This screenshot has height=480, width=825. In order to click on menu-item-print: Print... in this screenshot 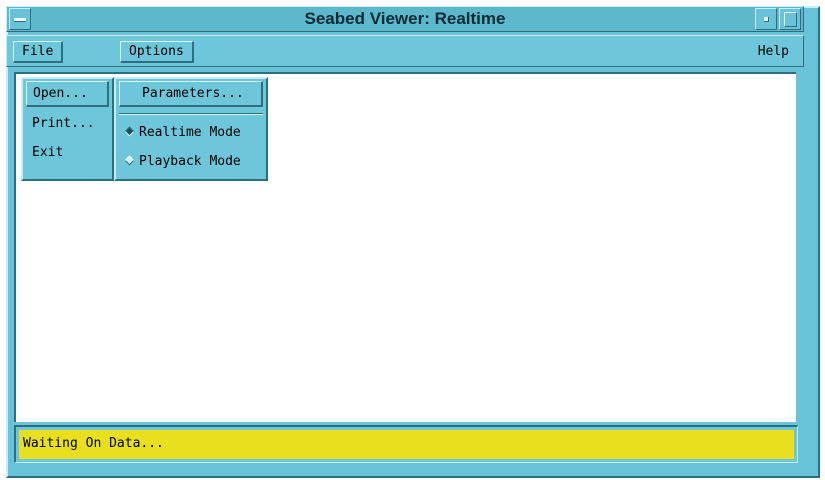, I will do `click(67, 124)`.